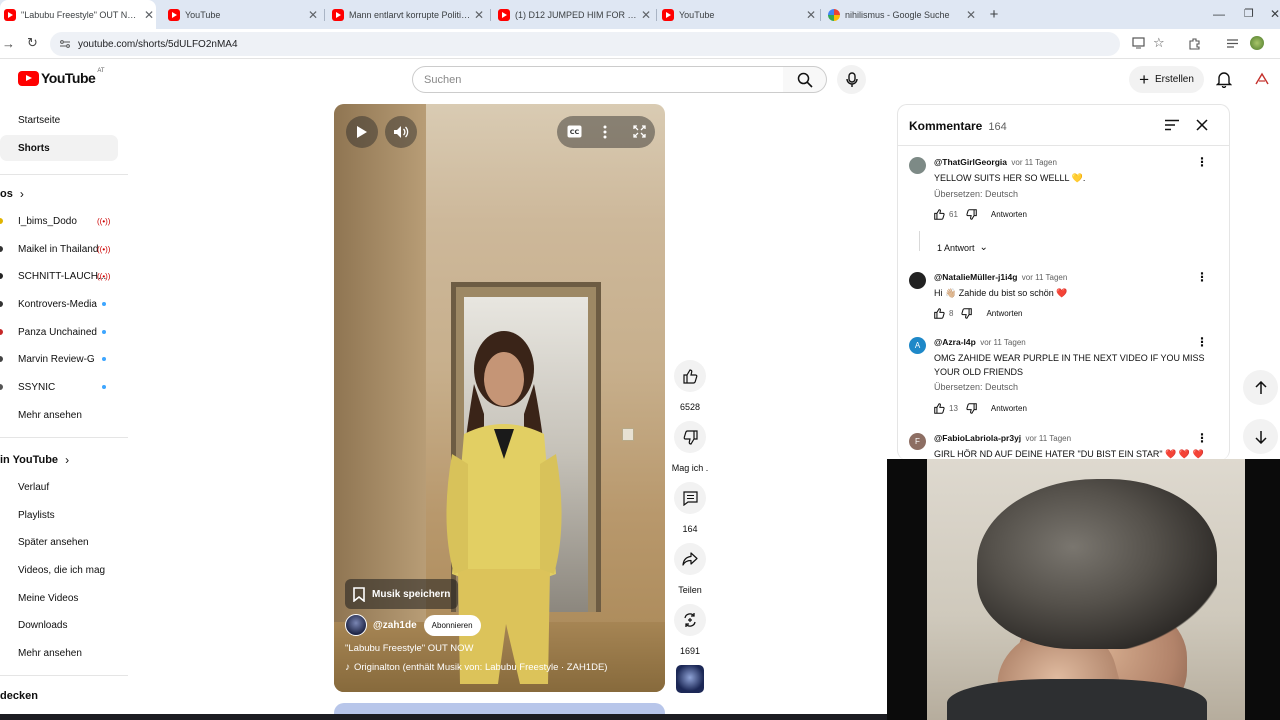 This screenshot has width=1280, height=720. I want to click on channel-avatar, so click(356, 625).